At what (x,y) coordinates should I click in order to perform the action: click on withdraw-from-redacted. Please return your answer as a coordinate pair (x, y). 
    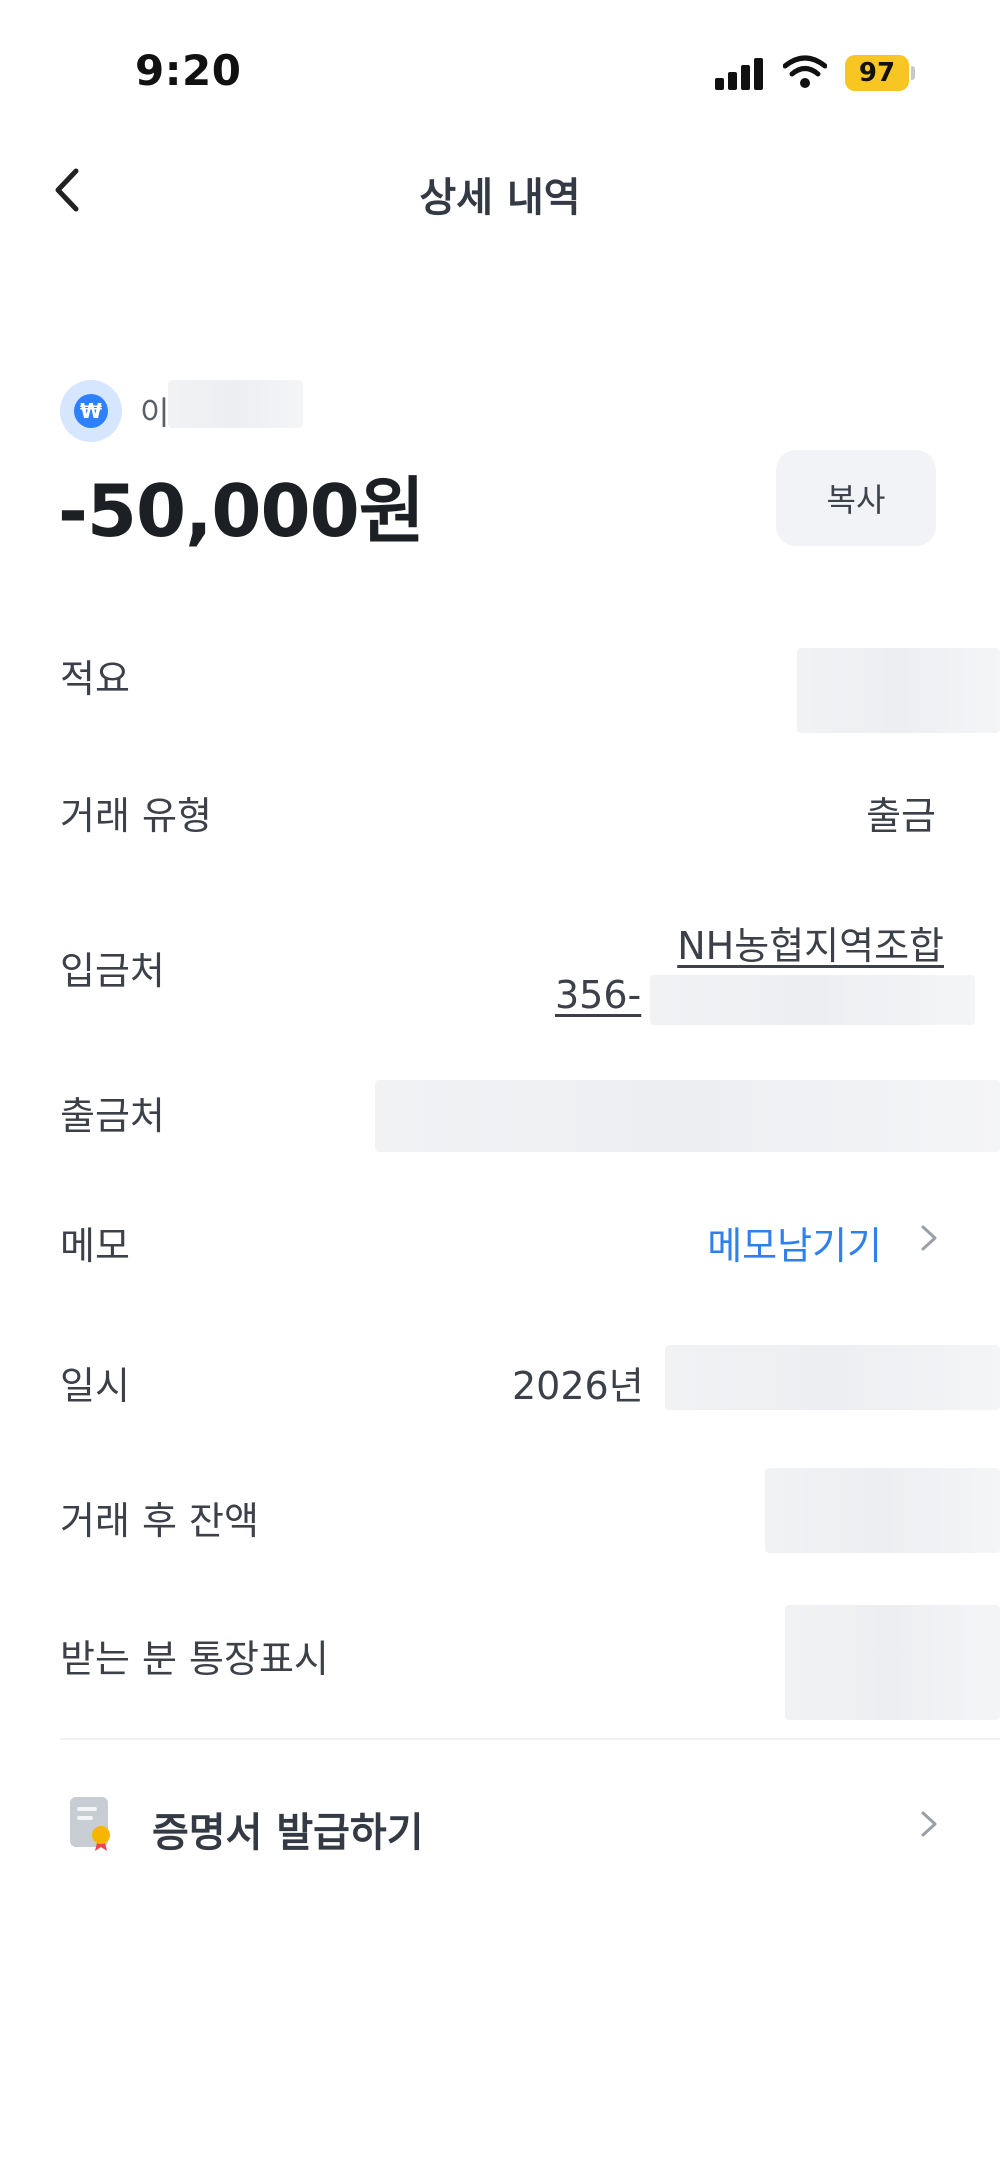
    Looking at the image, I should click on (687, 1116).